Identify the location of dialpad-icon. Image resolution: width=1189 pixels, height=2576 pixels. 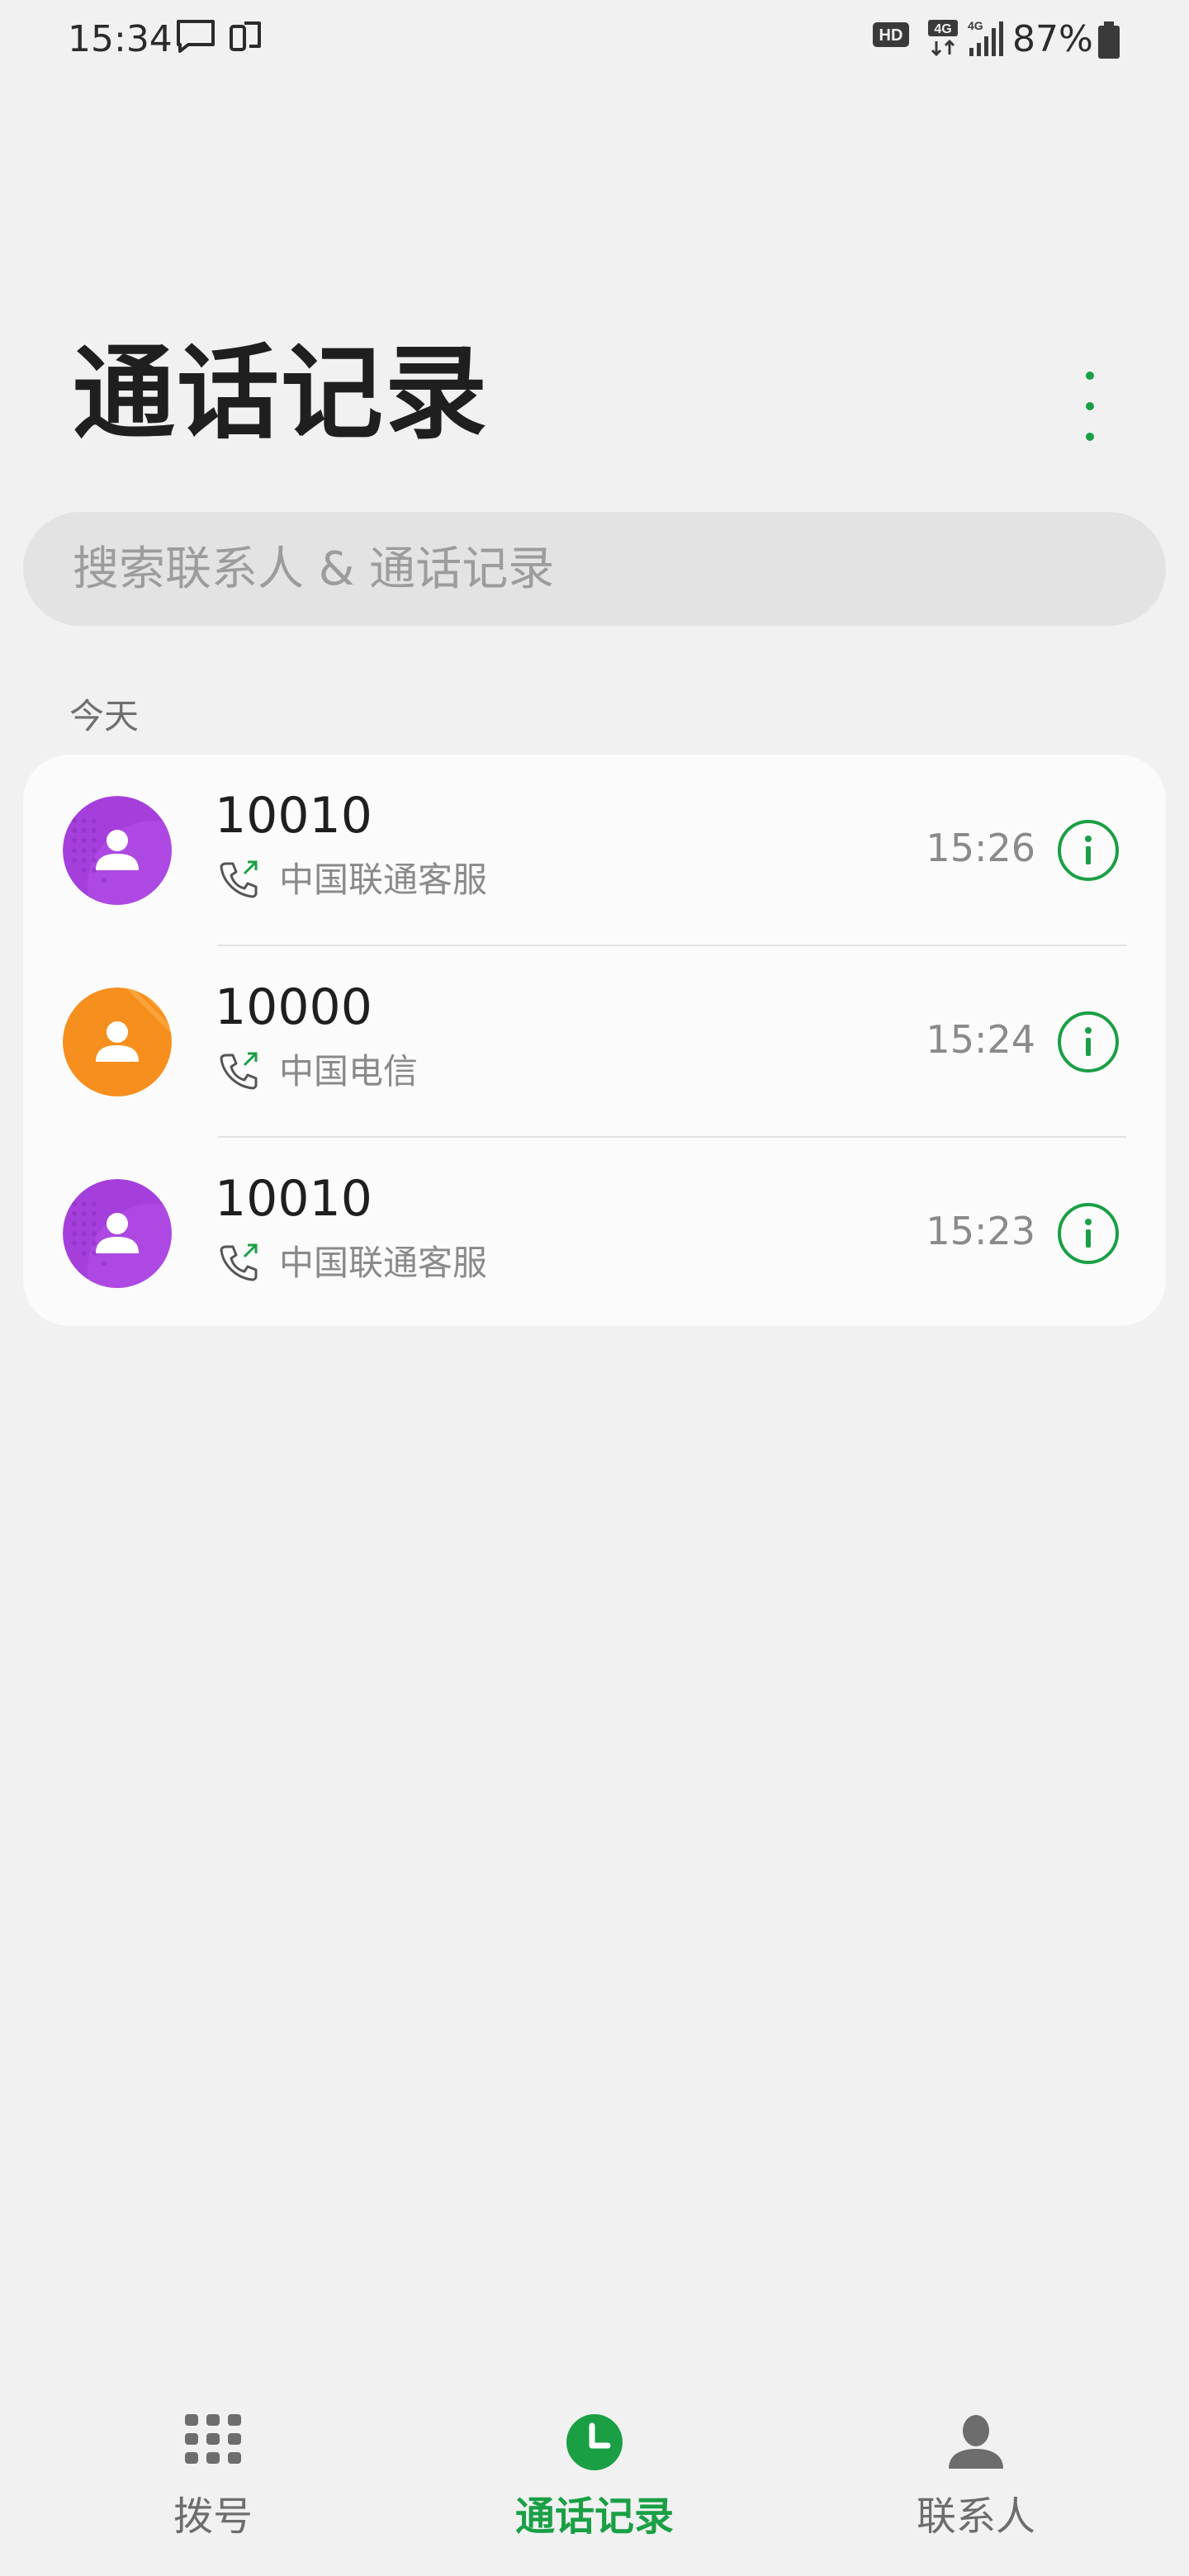
(213, 2441).